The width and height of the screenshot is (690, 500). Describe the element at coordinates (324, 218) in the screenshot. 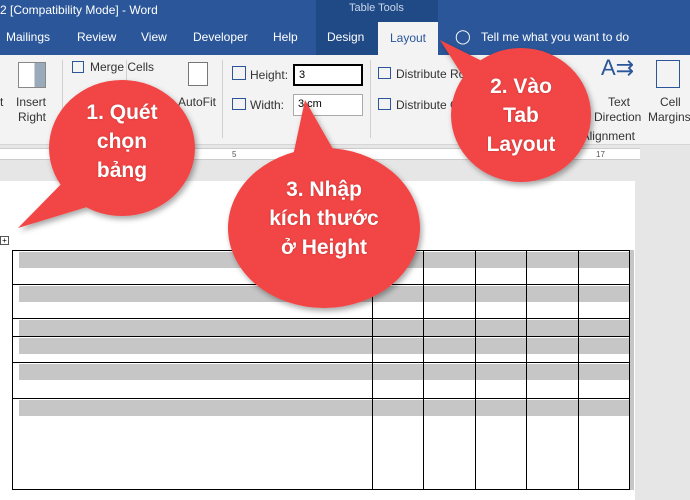

I see `callout-3-text: 3. Nhập kích thước ở Height` at that location.